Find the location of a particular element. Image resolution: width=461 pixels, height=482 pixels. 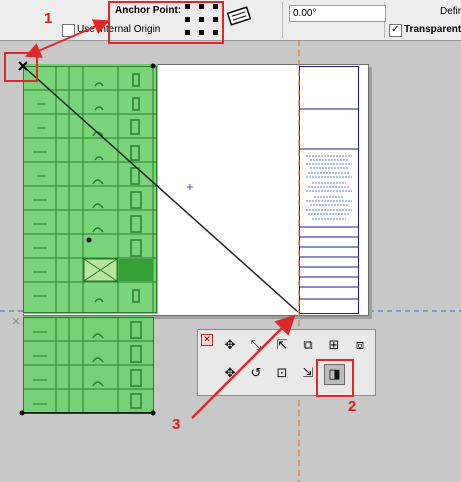

callout-number-1: 1 is located at coordinates (48, 18).